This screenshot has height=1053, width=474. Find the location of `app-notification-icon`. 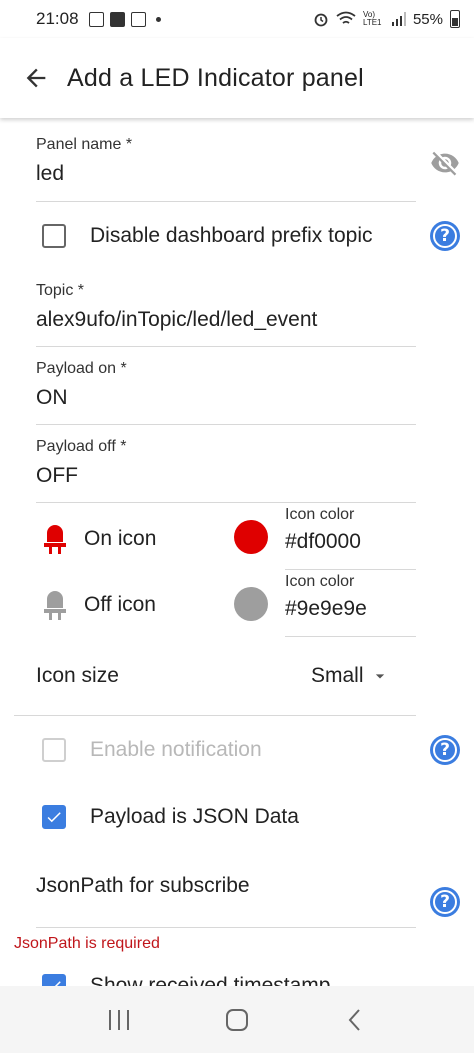

app-notification-icon is located at coordinates (117, 19).